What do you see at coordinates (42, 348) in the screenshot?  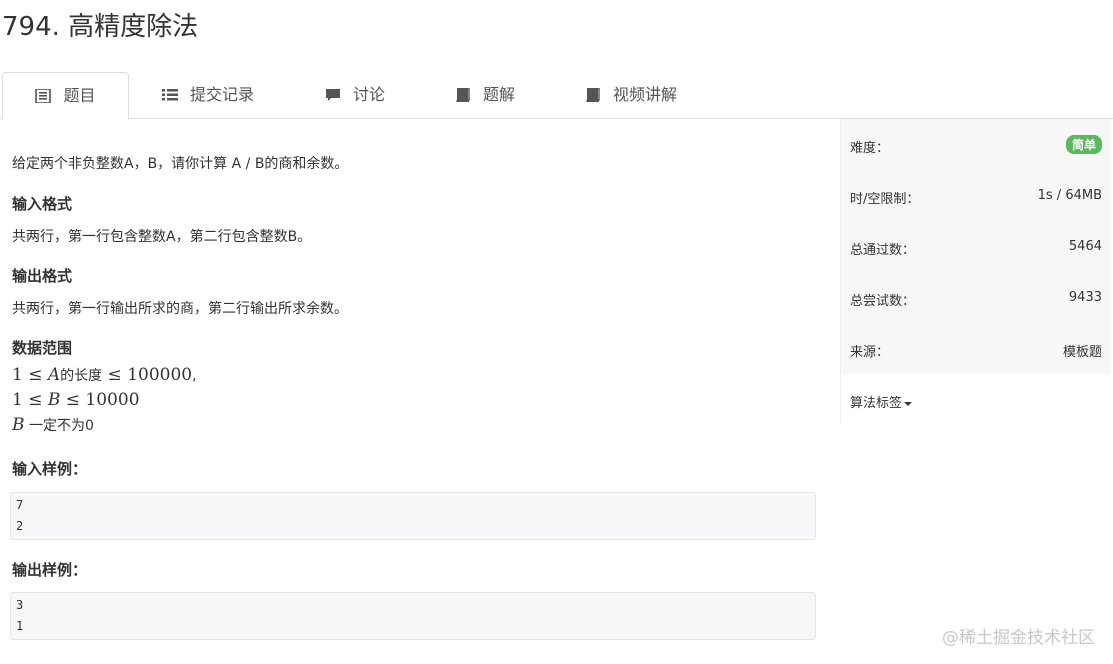 I see `data-range-heading: 数据范围` at bounding box center [42, 348].